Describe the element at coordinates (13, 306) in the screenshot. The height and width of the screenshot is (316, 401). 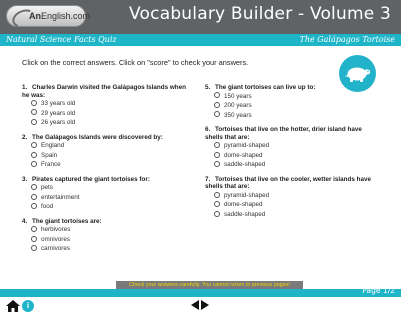
I see `home-icon` at that location.